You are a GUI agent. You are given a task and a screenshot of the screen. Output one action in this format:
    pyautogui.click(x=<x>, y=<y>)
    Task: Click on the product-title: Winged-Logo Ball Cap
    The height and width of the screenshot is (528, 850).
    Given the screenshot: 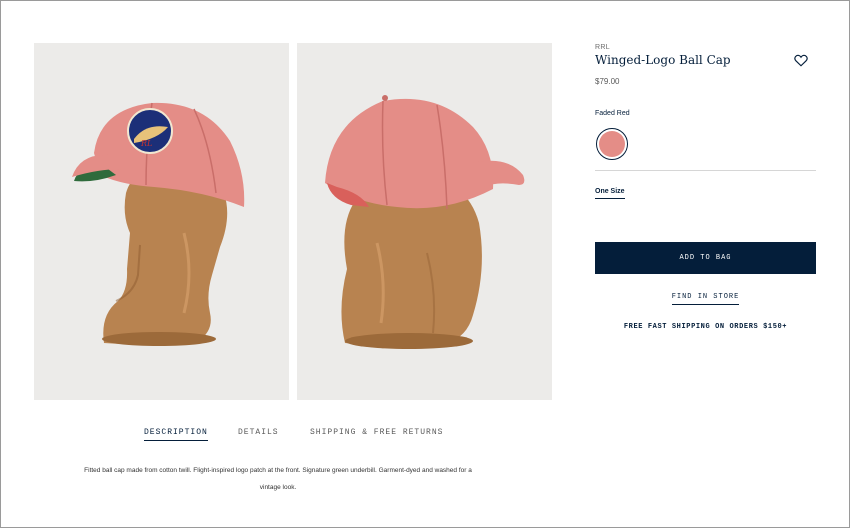 What is the action you would take?
    pyautogui.click(x=663, y=60)
    